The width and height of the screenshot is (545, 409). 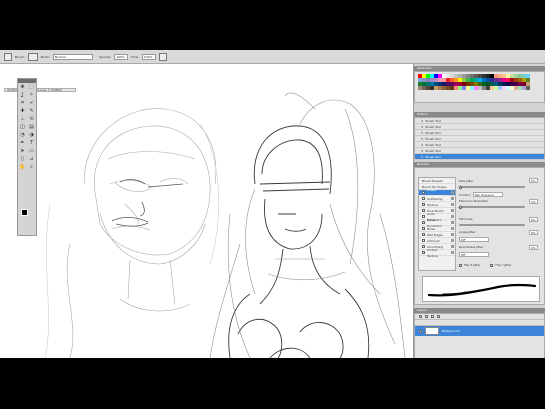 I want to click on shape-icon: ▭, so click(x=32, y=151).